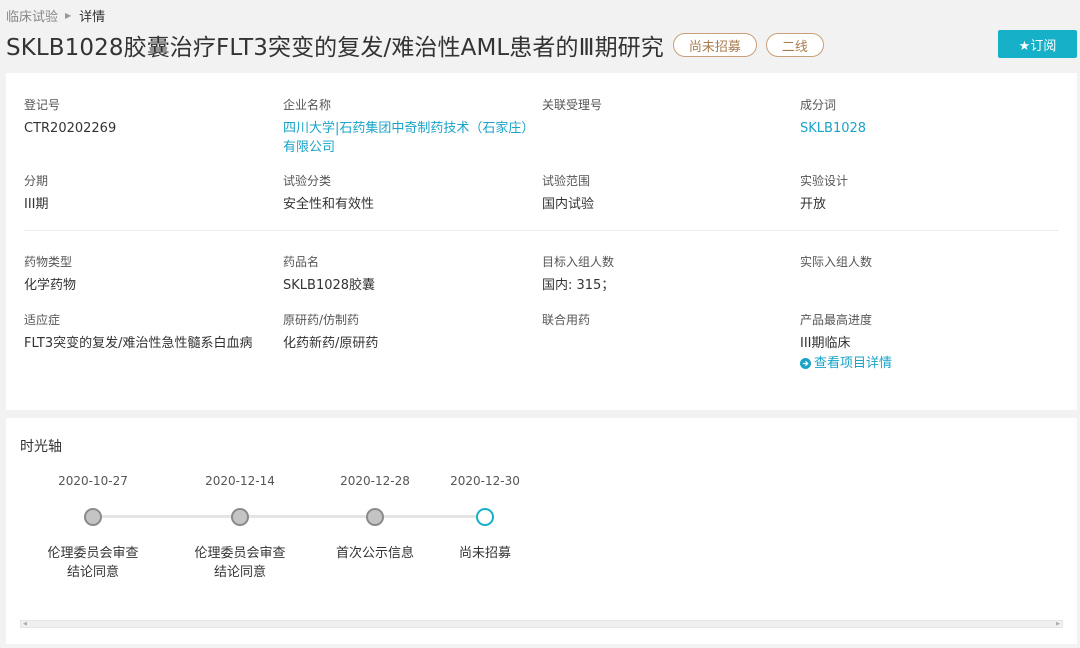  I want to click on field-related-acceptance-number: 关联受理号, so click(671, 127).